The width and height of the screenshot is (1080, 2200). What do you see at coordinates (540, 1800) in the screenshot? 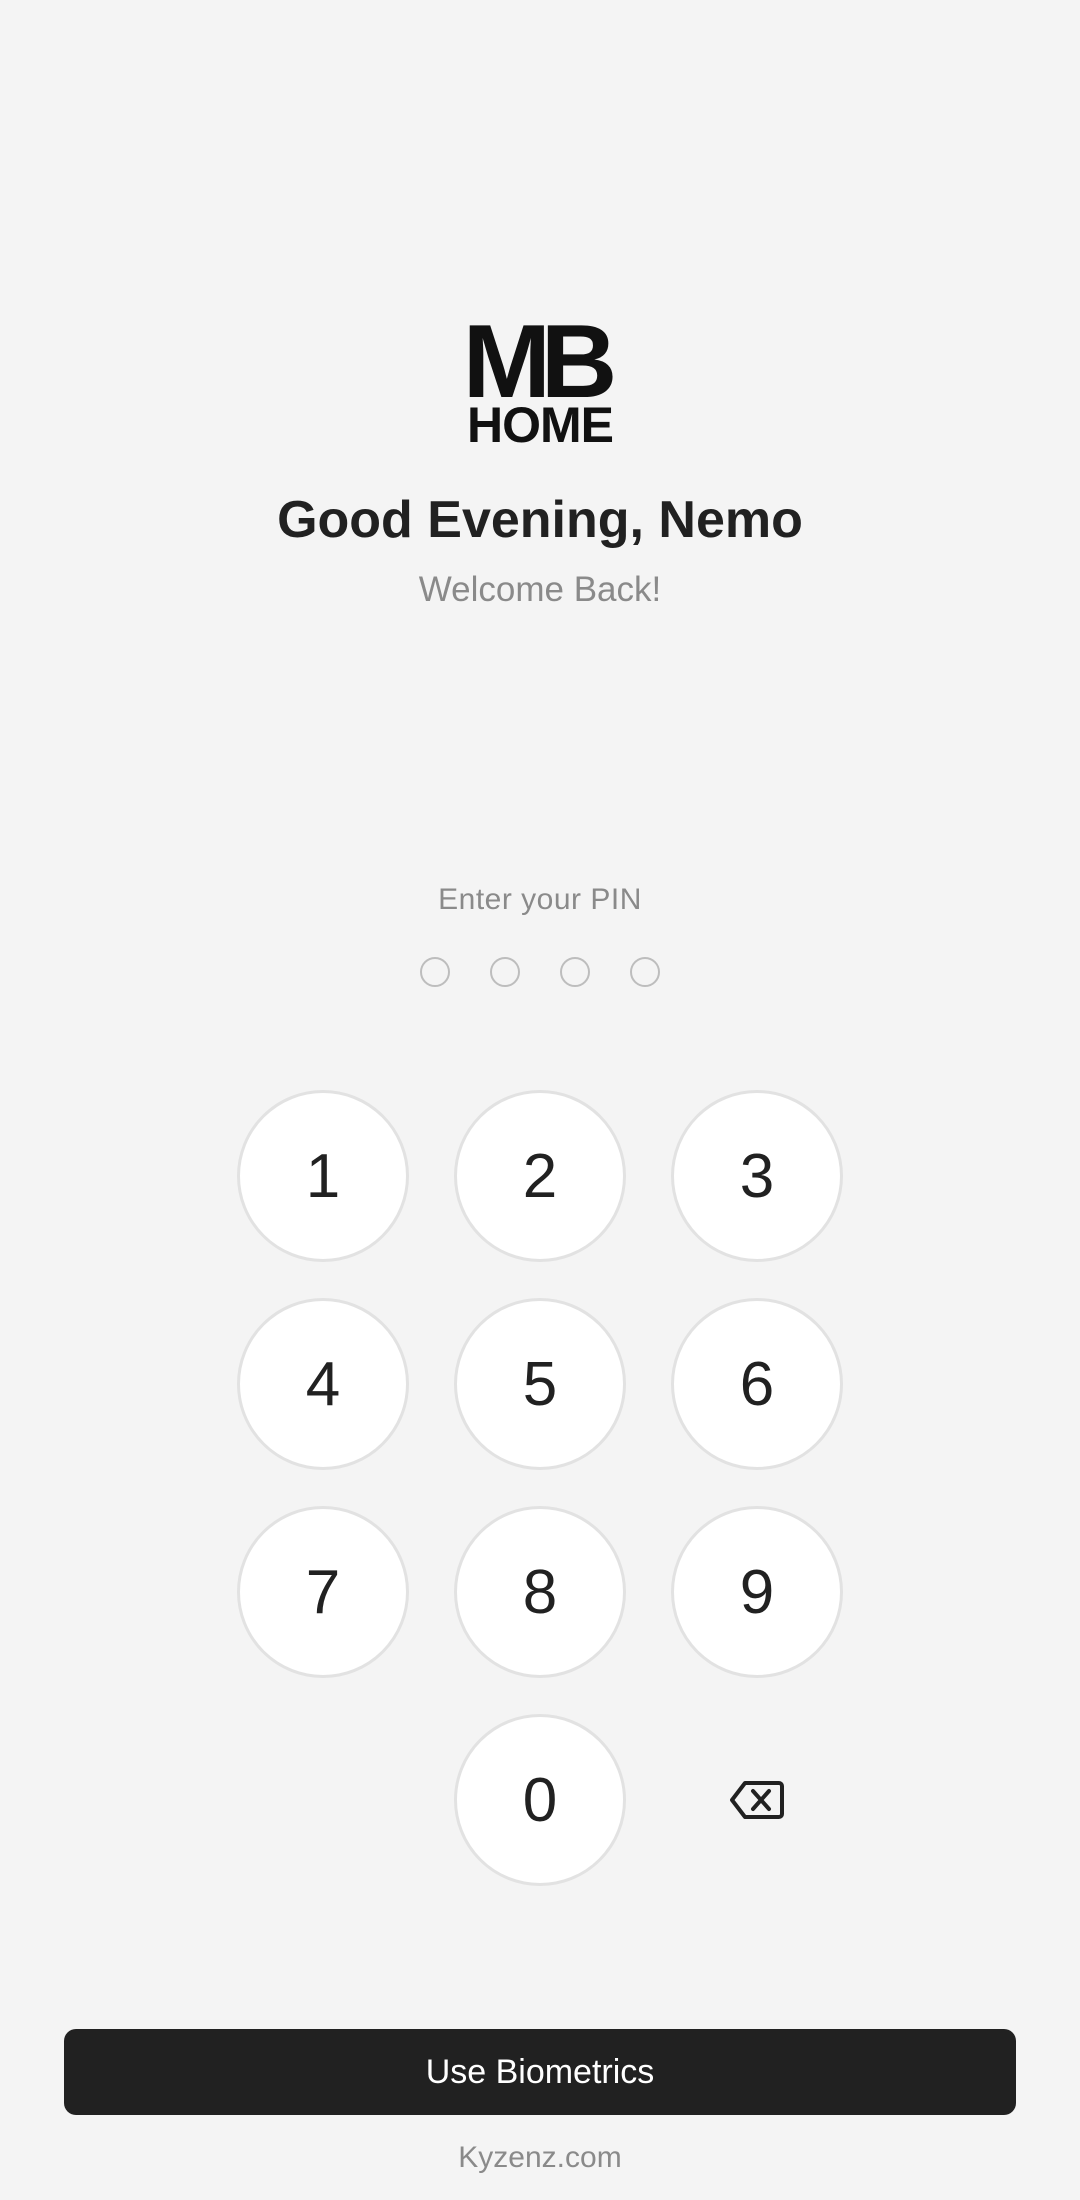
I see `key-0: 0` at bounding box center [540, 1800].